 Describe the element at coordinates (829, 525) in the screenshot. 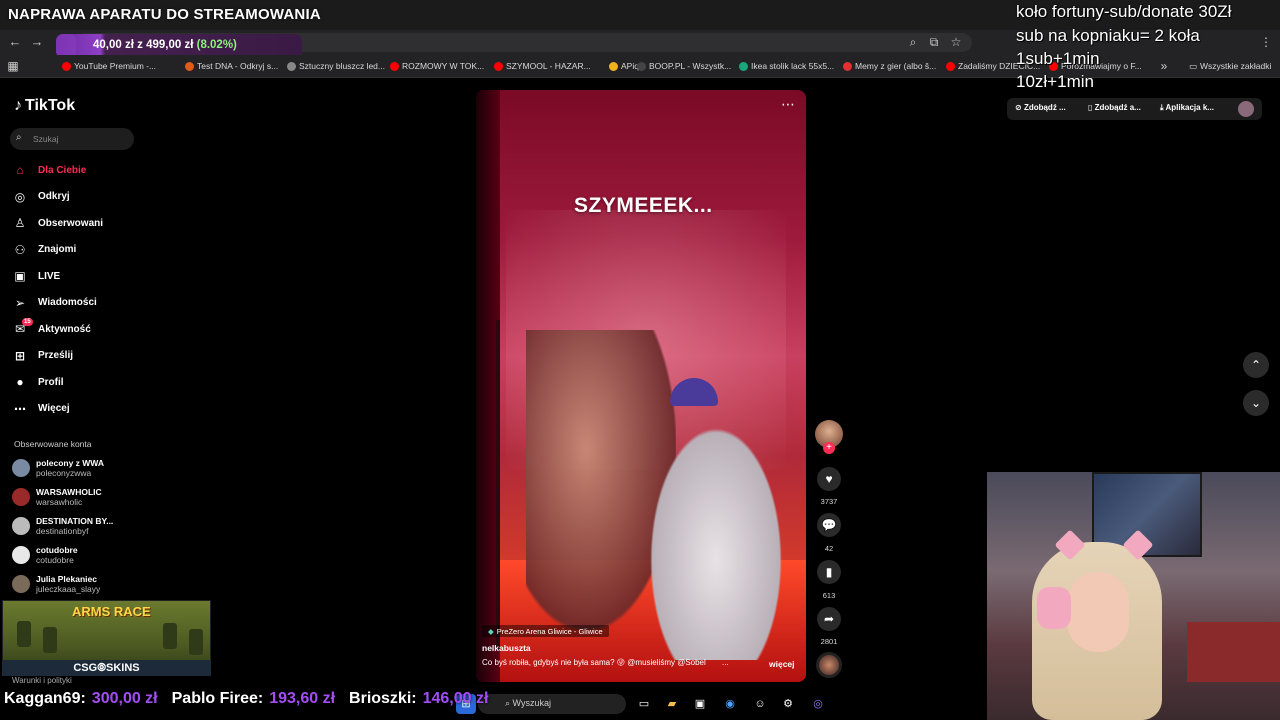

I see `comment-button: 💬` at that location.